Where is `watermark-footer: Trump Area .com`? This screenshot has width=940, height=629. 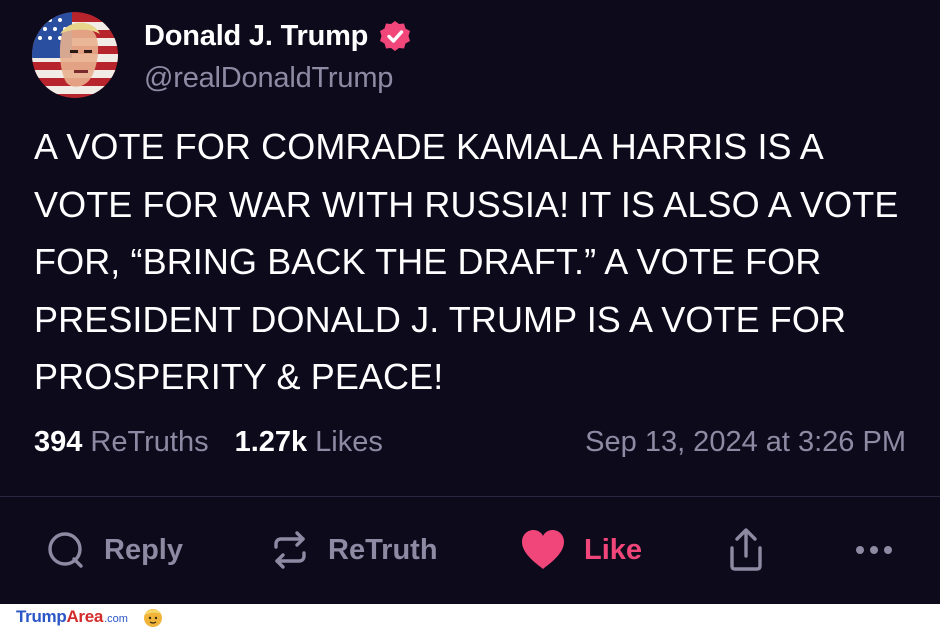
watermark-footer: Trump Area .com is located at coordinates (470, 616).